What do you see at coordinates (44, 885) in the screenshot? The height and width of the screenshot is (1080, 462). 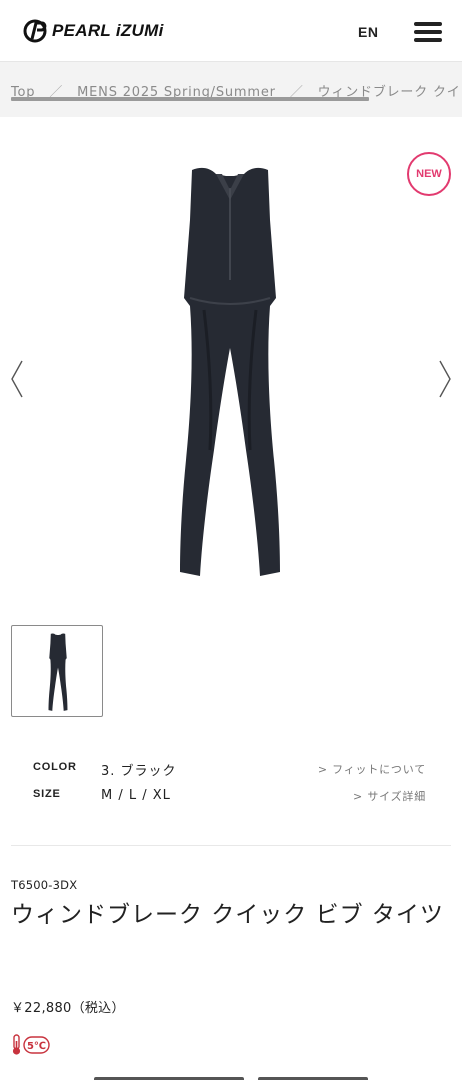 I see `product-sku: T6500-3DX` at bounding box center [44, 885].